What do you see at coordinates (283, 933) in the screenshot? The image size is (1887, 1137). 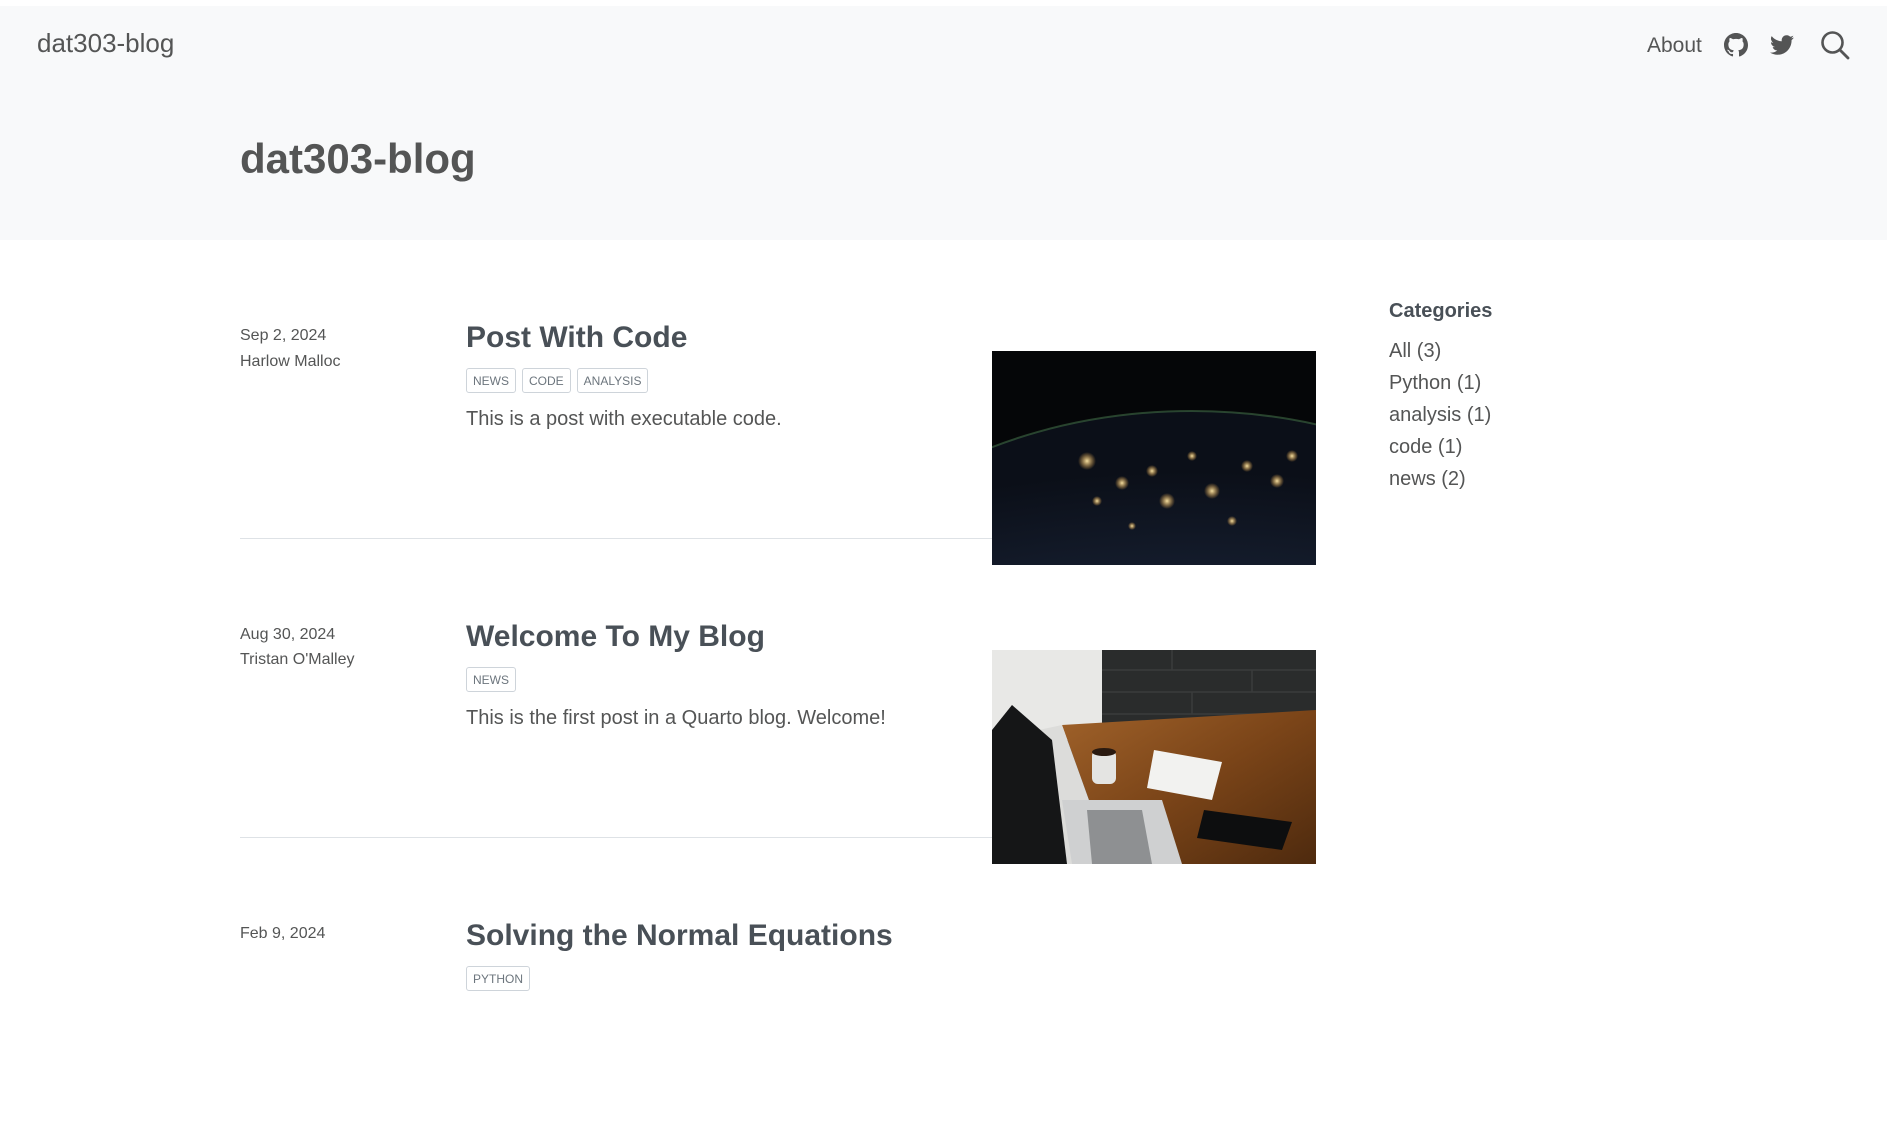 I see `post-date: Feb 9, 2024` at bounding box center [283, 933].